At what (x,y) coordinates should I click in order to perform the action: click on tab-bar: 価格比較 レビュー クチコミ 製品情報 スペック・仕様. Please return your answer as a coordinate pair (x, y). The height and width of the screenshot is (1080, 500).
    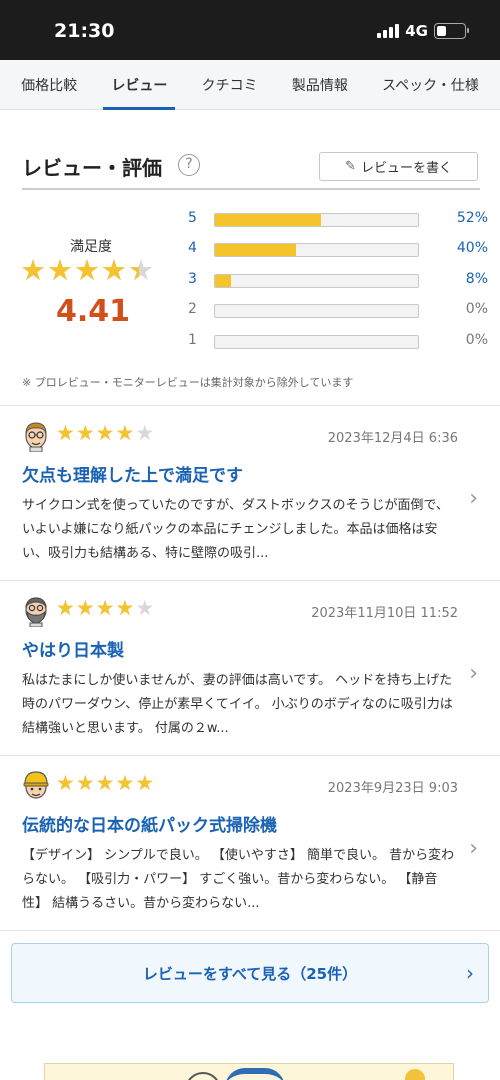
    Looking at the image, I should click on (250, 85).